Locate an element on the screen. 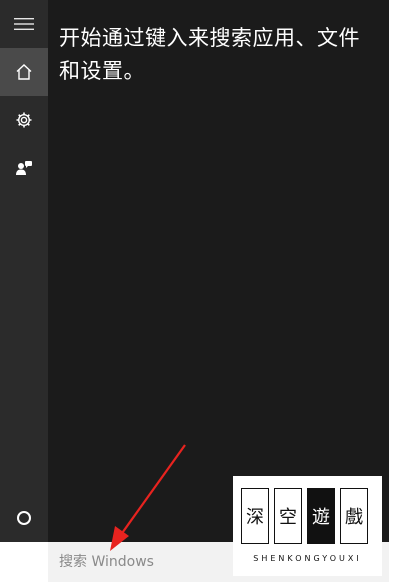 This screenshot has width=393, height=582. gear-icon is located at coordinates (24, 120).